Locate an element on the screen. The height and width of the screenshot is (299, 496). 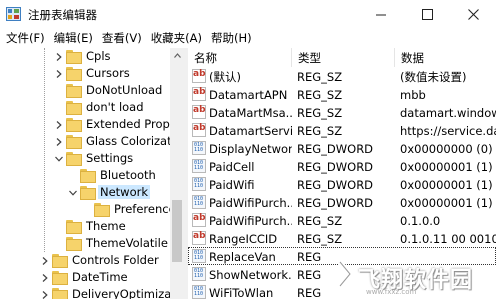
tree-item: Glass Colorization is located at coordinates (89, 141).